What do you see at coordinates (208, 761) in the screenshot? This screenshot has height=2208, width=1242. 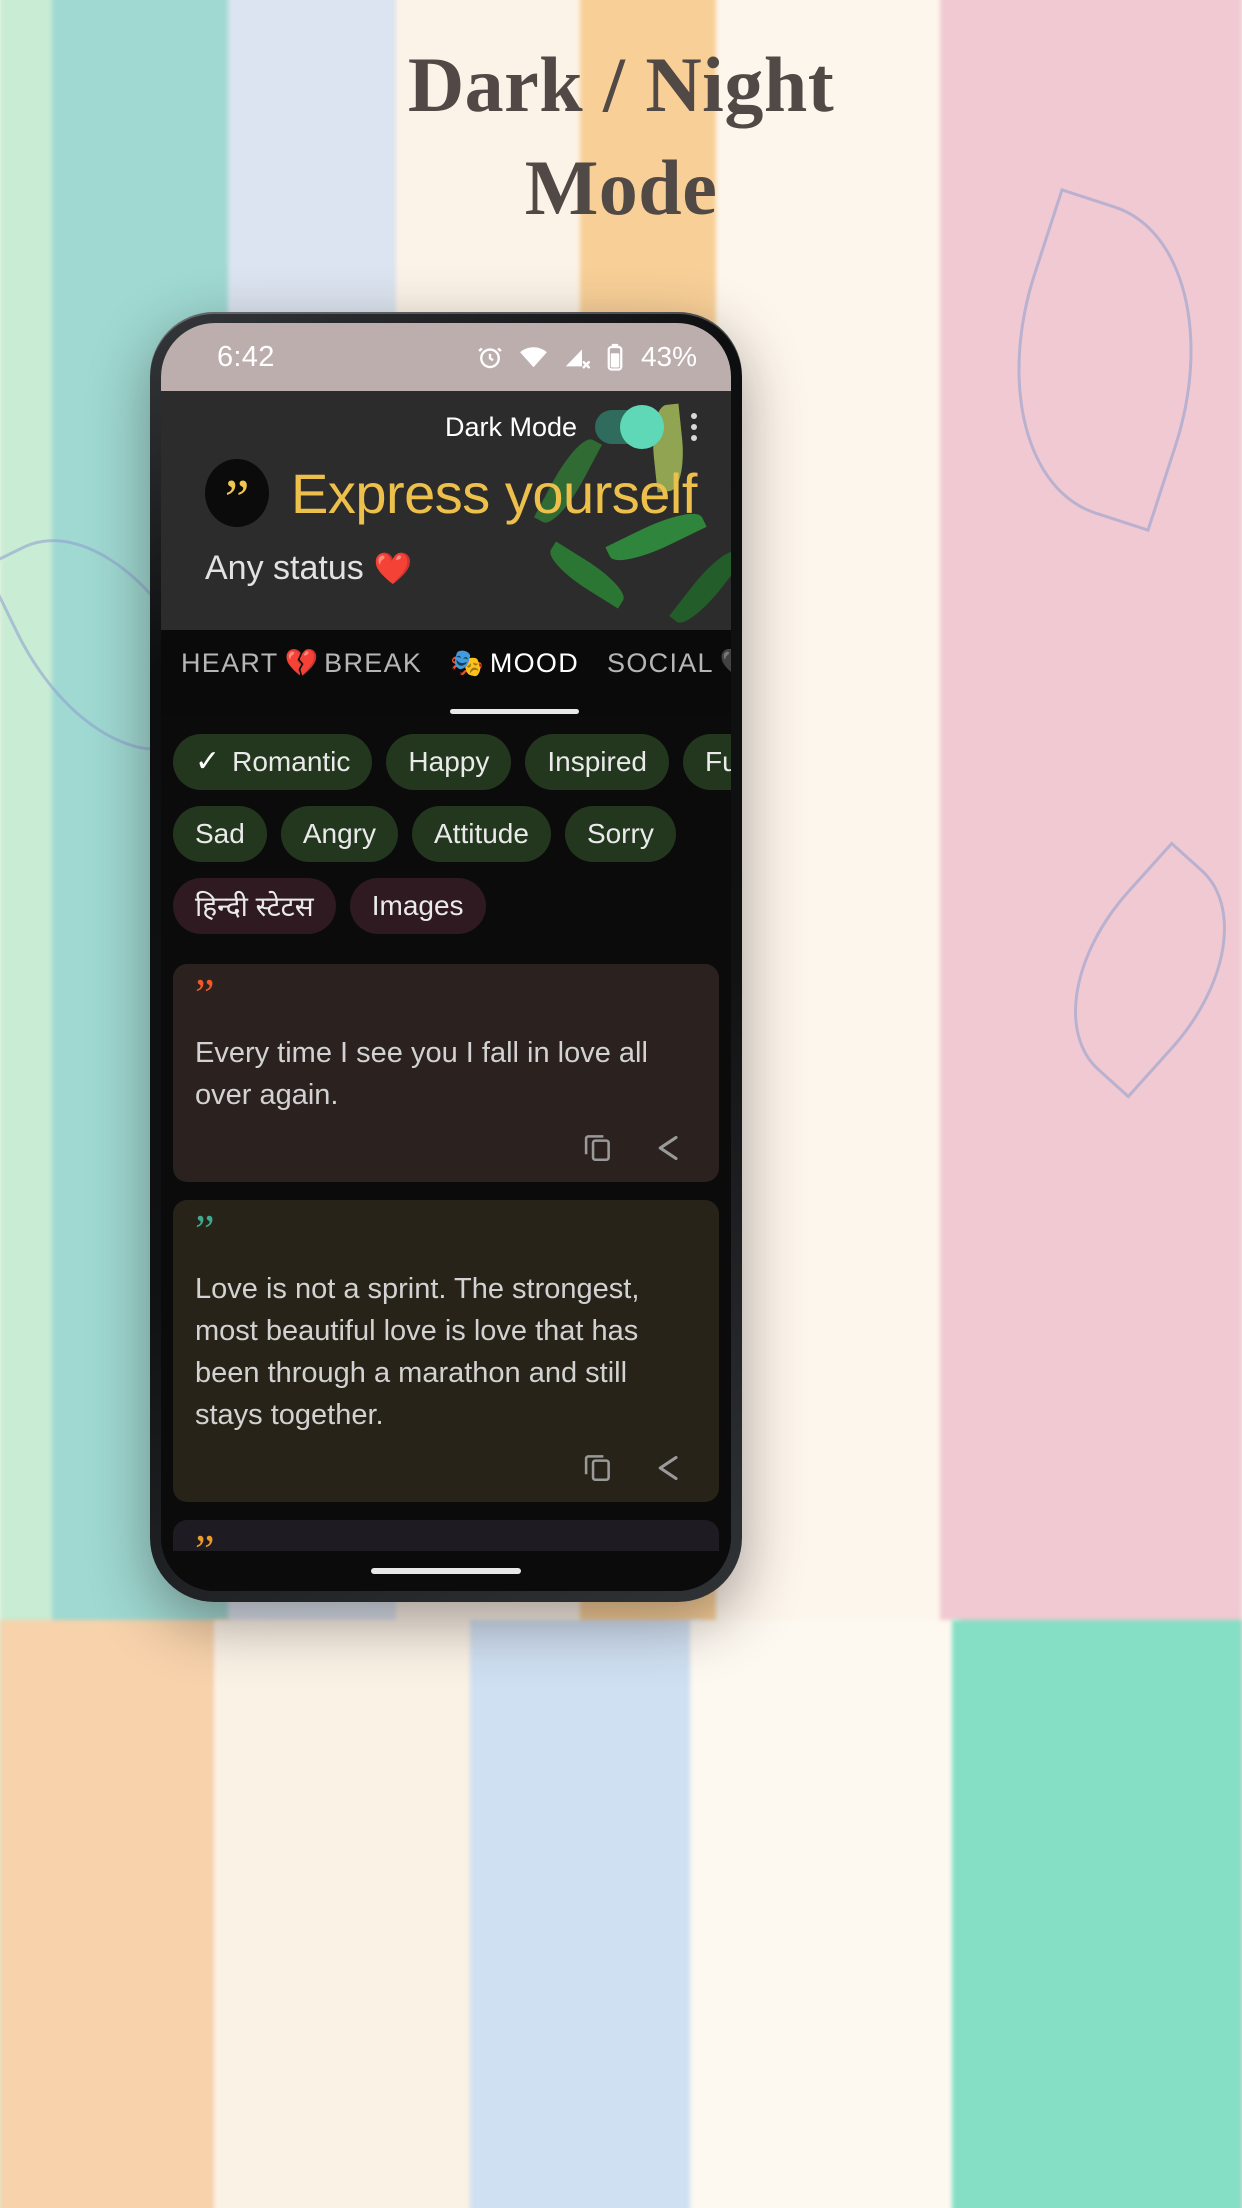 I see `check-icon: ✓` at bounding box center [208, 761].